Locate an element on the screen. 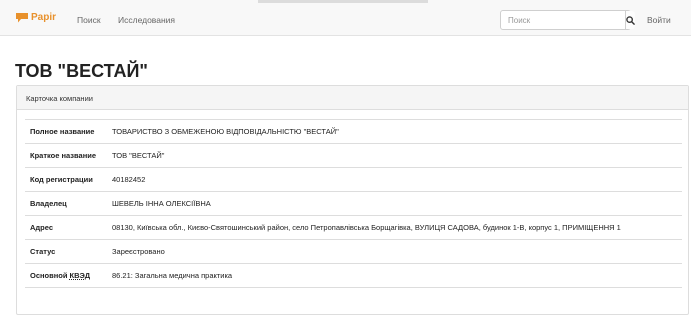  row-label-owner: Владелец is located at coordinates (66, 203).